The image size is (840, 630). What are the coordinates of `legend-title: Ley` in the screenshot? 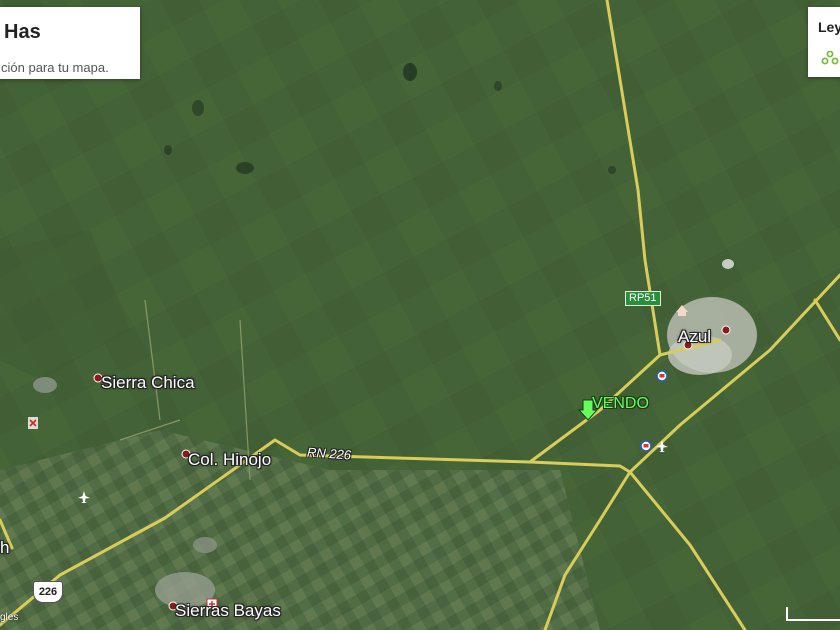 It's located at (829, 27).